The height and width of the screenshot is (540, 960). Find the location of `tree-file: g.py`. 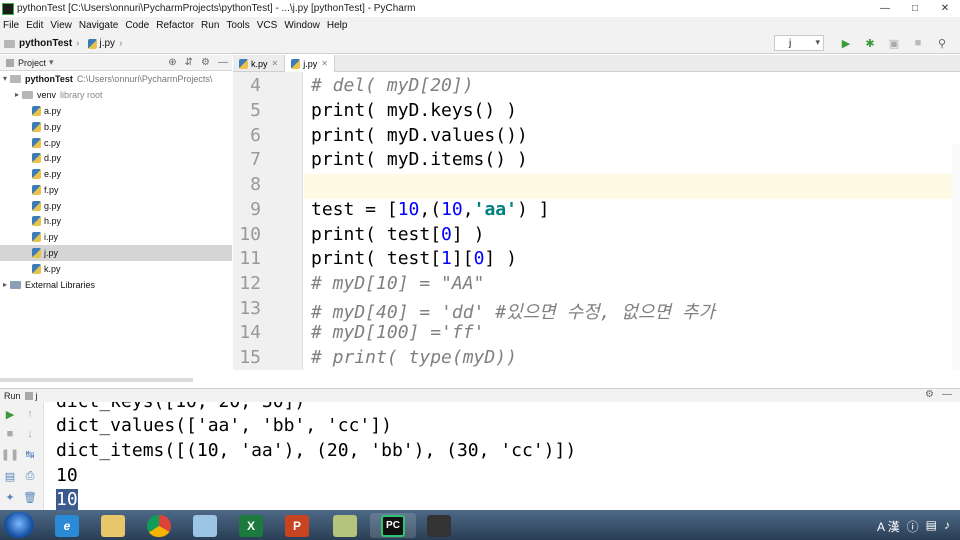

tree-file: g.py is located at coordinates (116, 206).